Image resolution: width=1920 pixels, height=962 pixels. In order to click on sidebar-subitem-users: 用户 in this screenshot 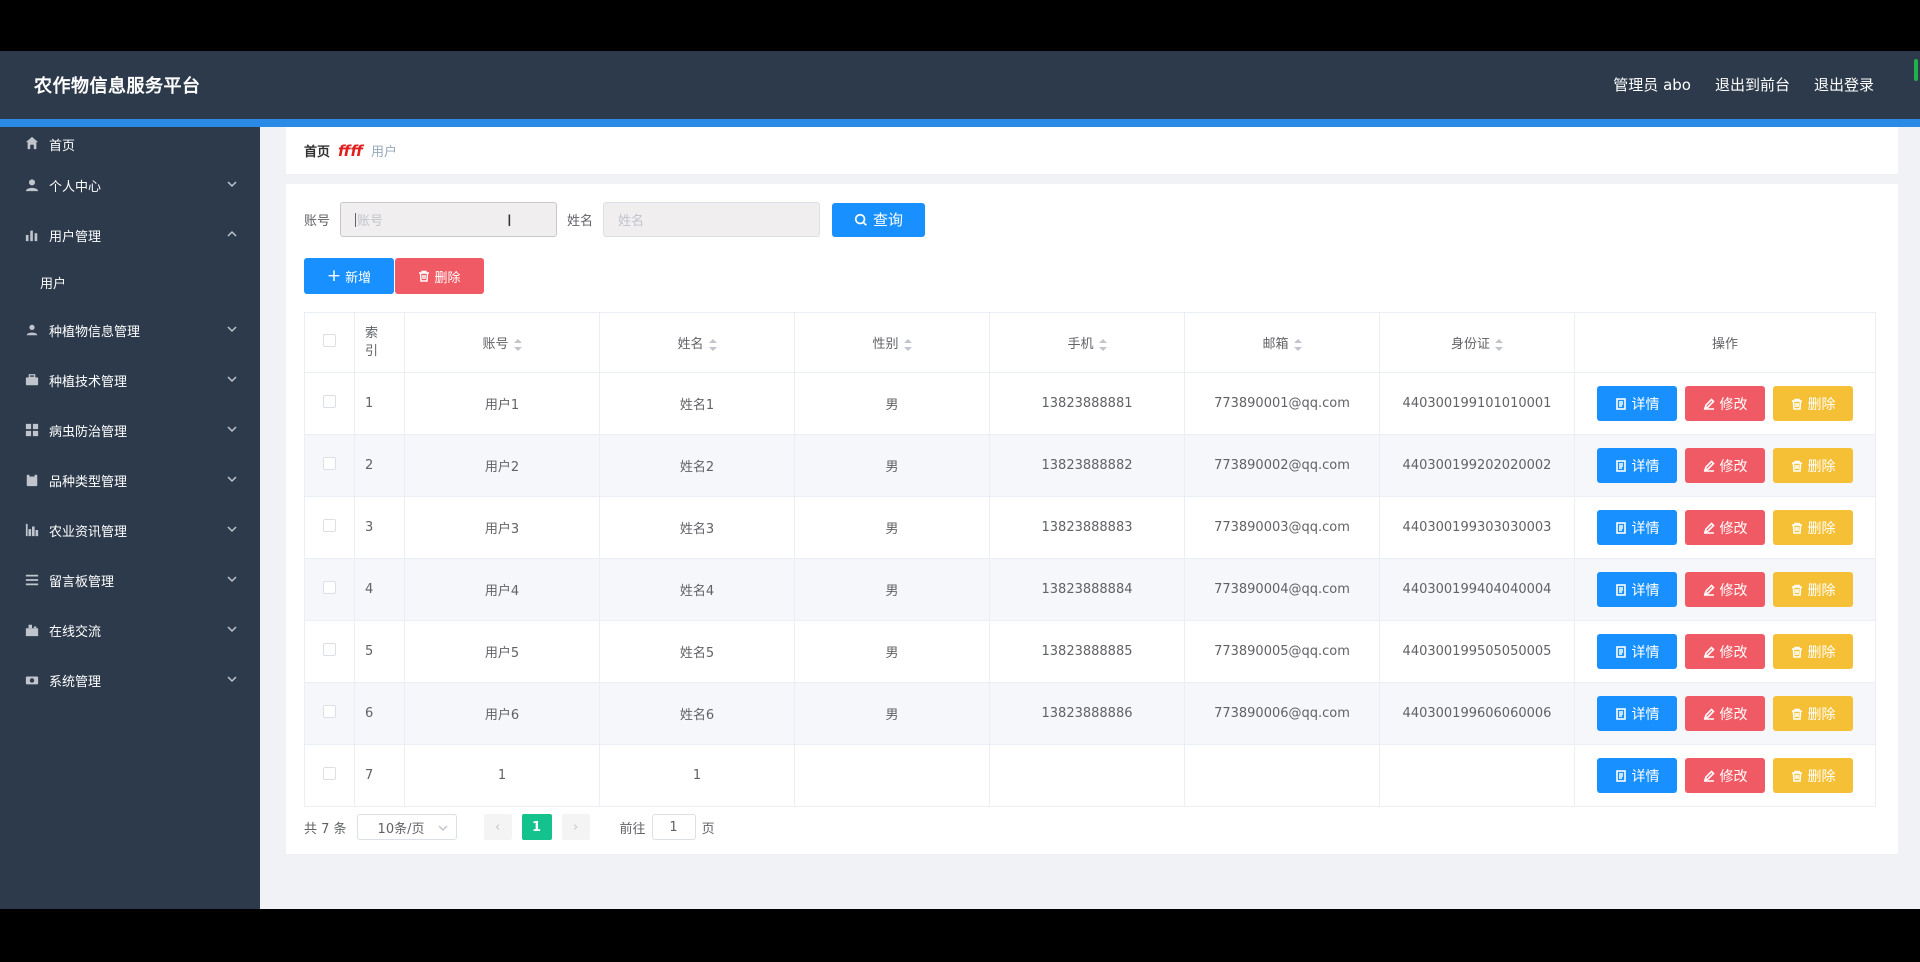, I will do `click(130, 282)`.